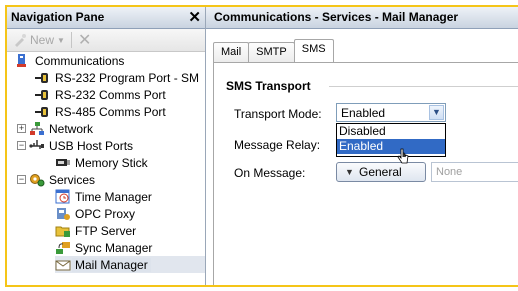 This screenshot has height=291, width=518. Describe the element at coordinates (80, 60) in the screenshot. I see `tree-item-label: Communications` at that location.